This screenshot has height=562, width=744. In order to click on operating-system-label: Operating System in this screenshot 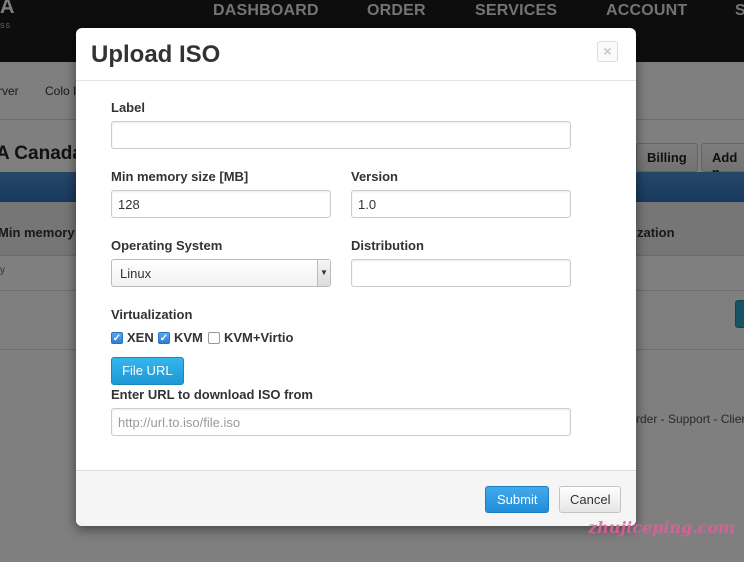, I will do `click(167, 245)`.